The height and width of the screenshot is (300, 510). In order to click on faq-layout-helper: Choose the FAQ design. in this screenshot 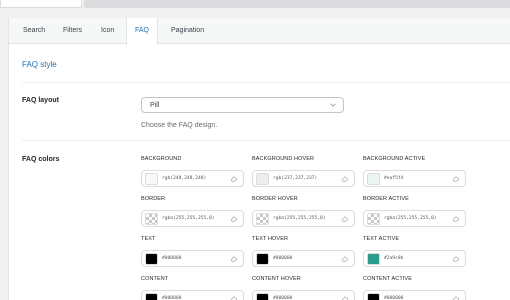, I will do `click(179, 125)`.